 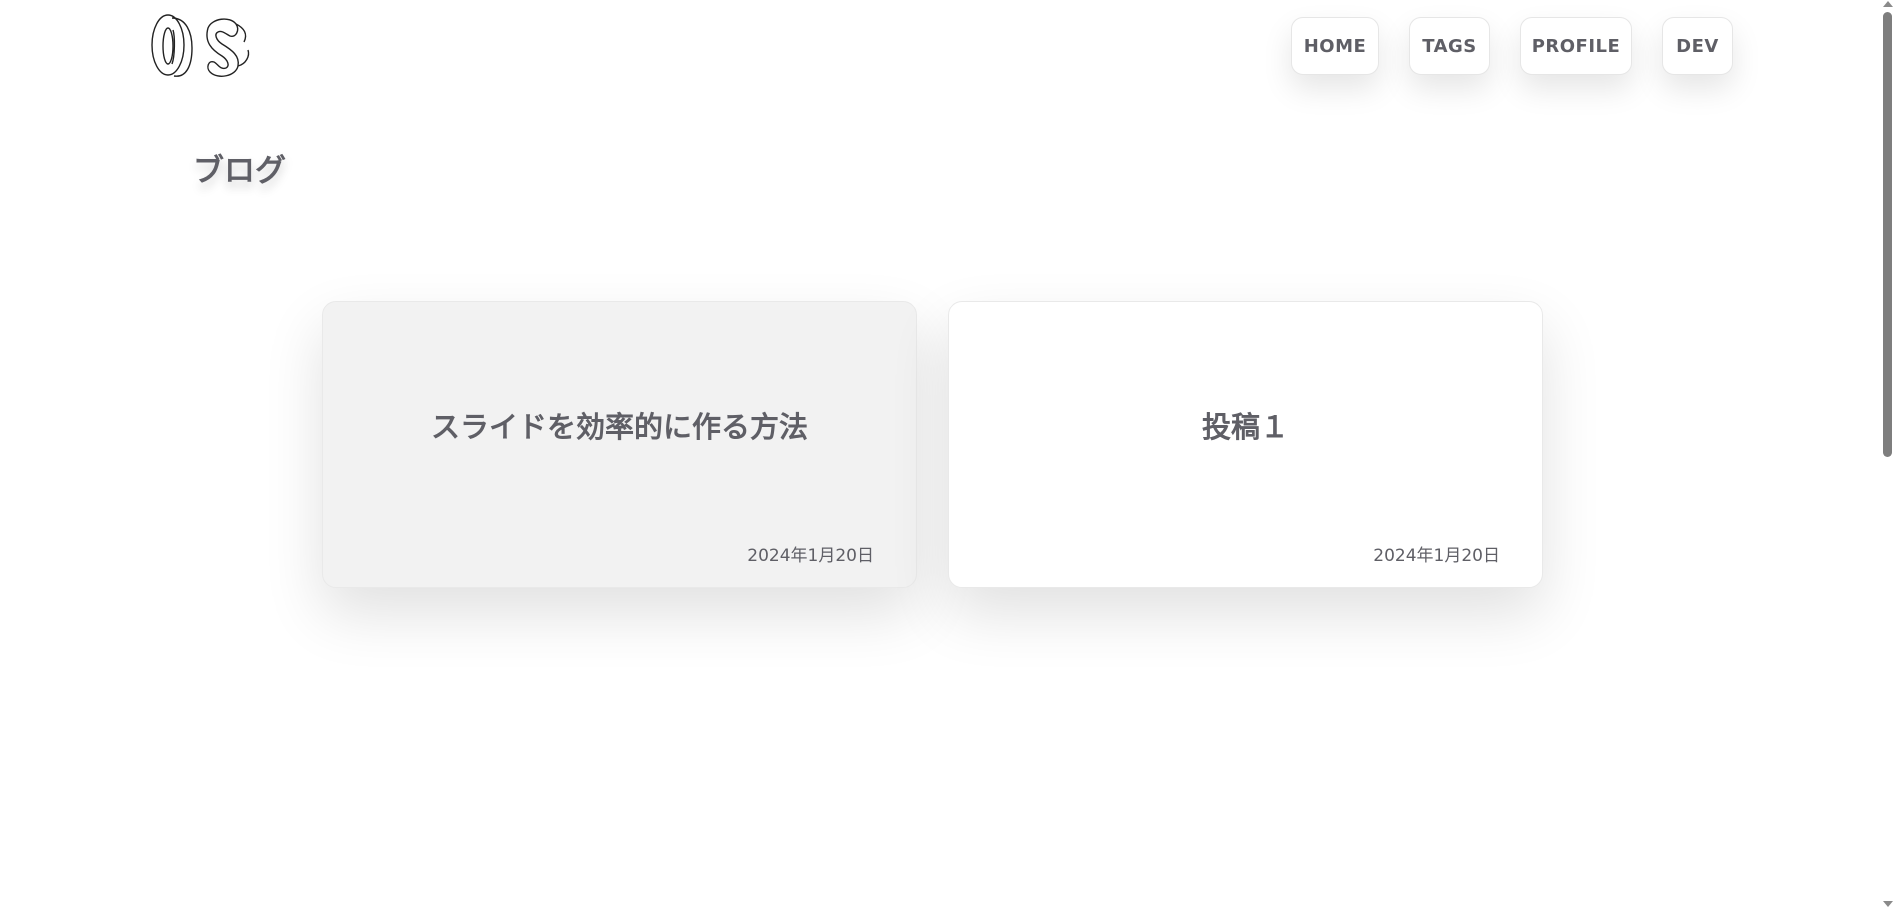 I want to click on nav-home-button: HOME, so click(x=1335, y=46).